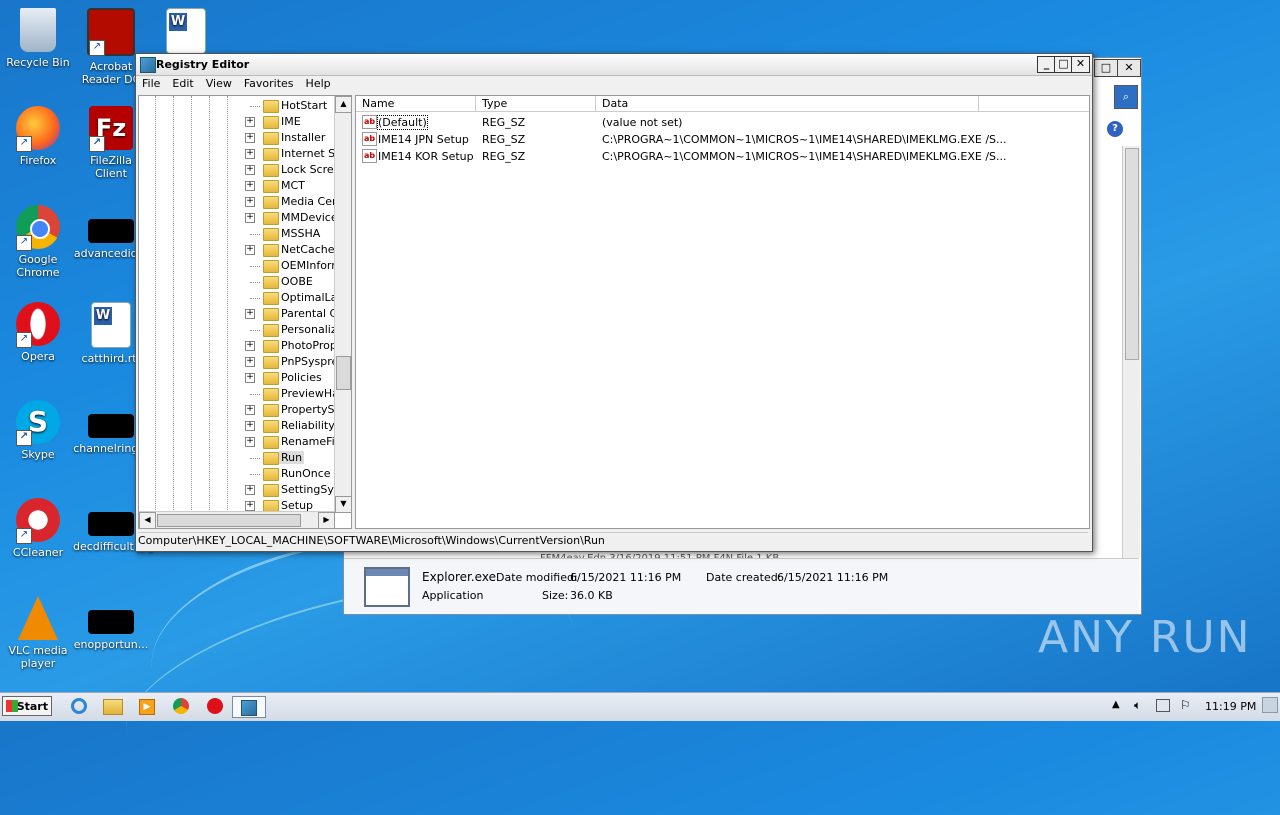 This screenshot has width=1280, height=815. What do you see at coordinates (242, 442) in the screenshot?
I see `tree-item: + RenameFile` at bounding box center [242, 442].